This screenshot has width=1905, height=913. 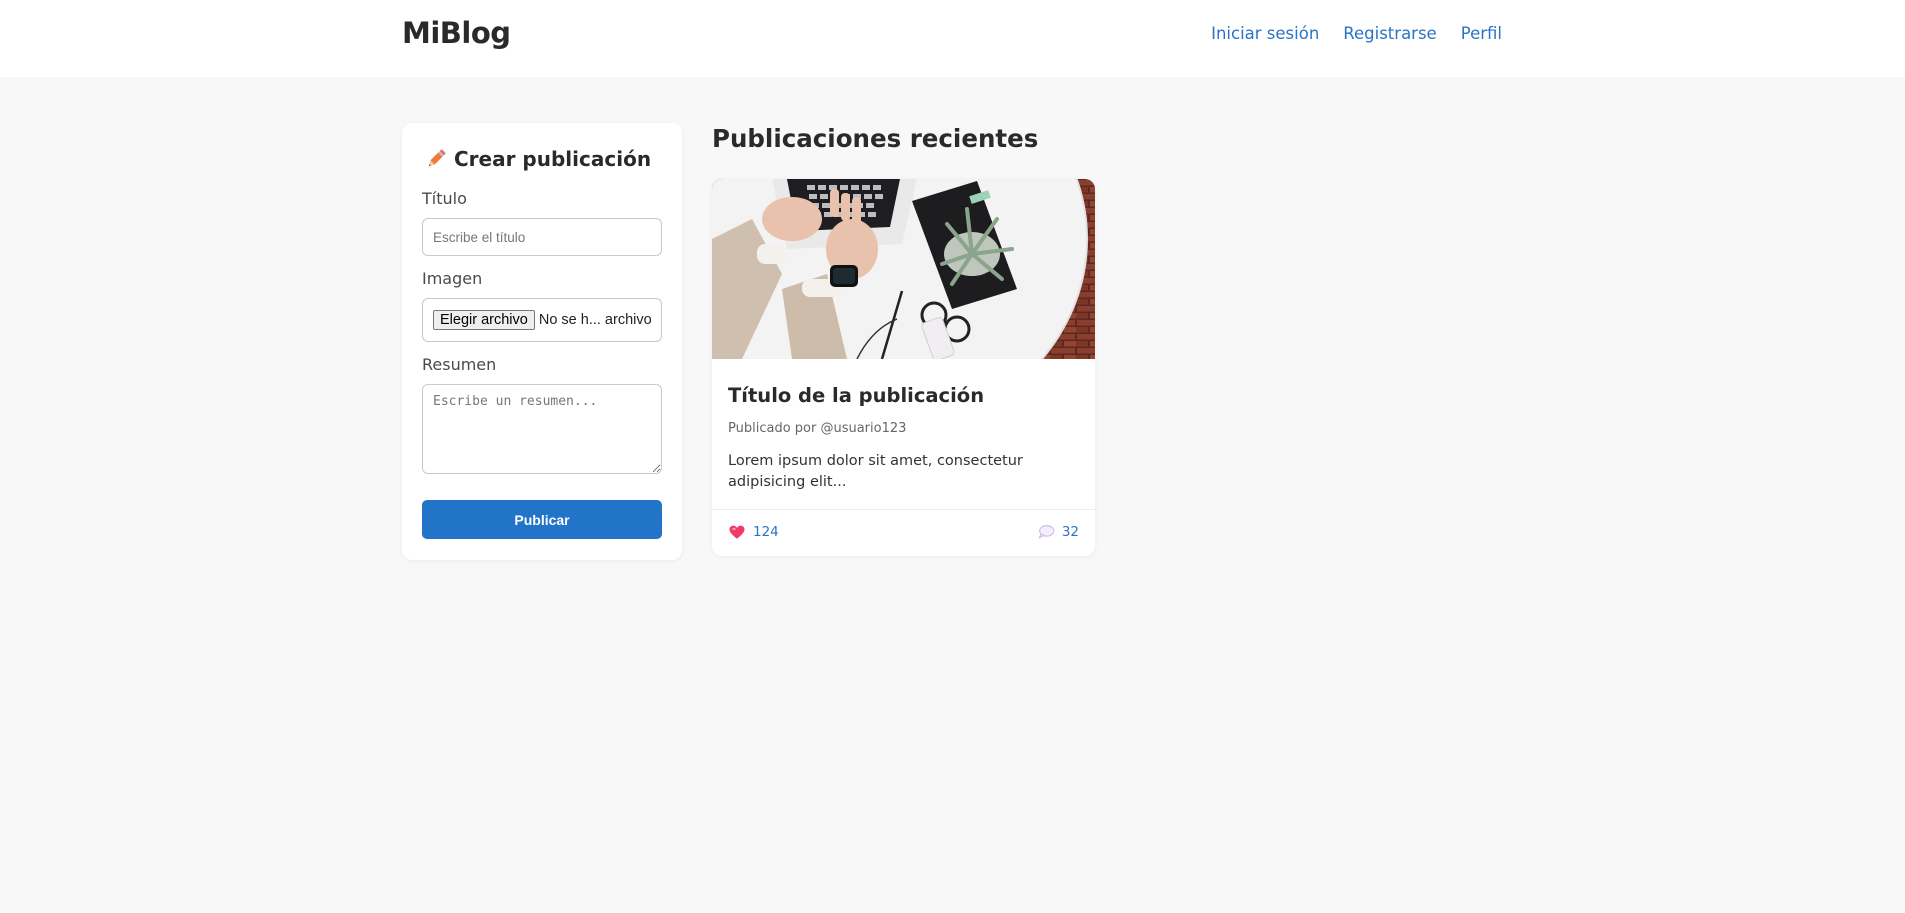 I want to click on summary-field-label: Resumen, so click(x=459, y=364).